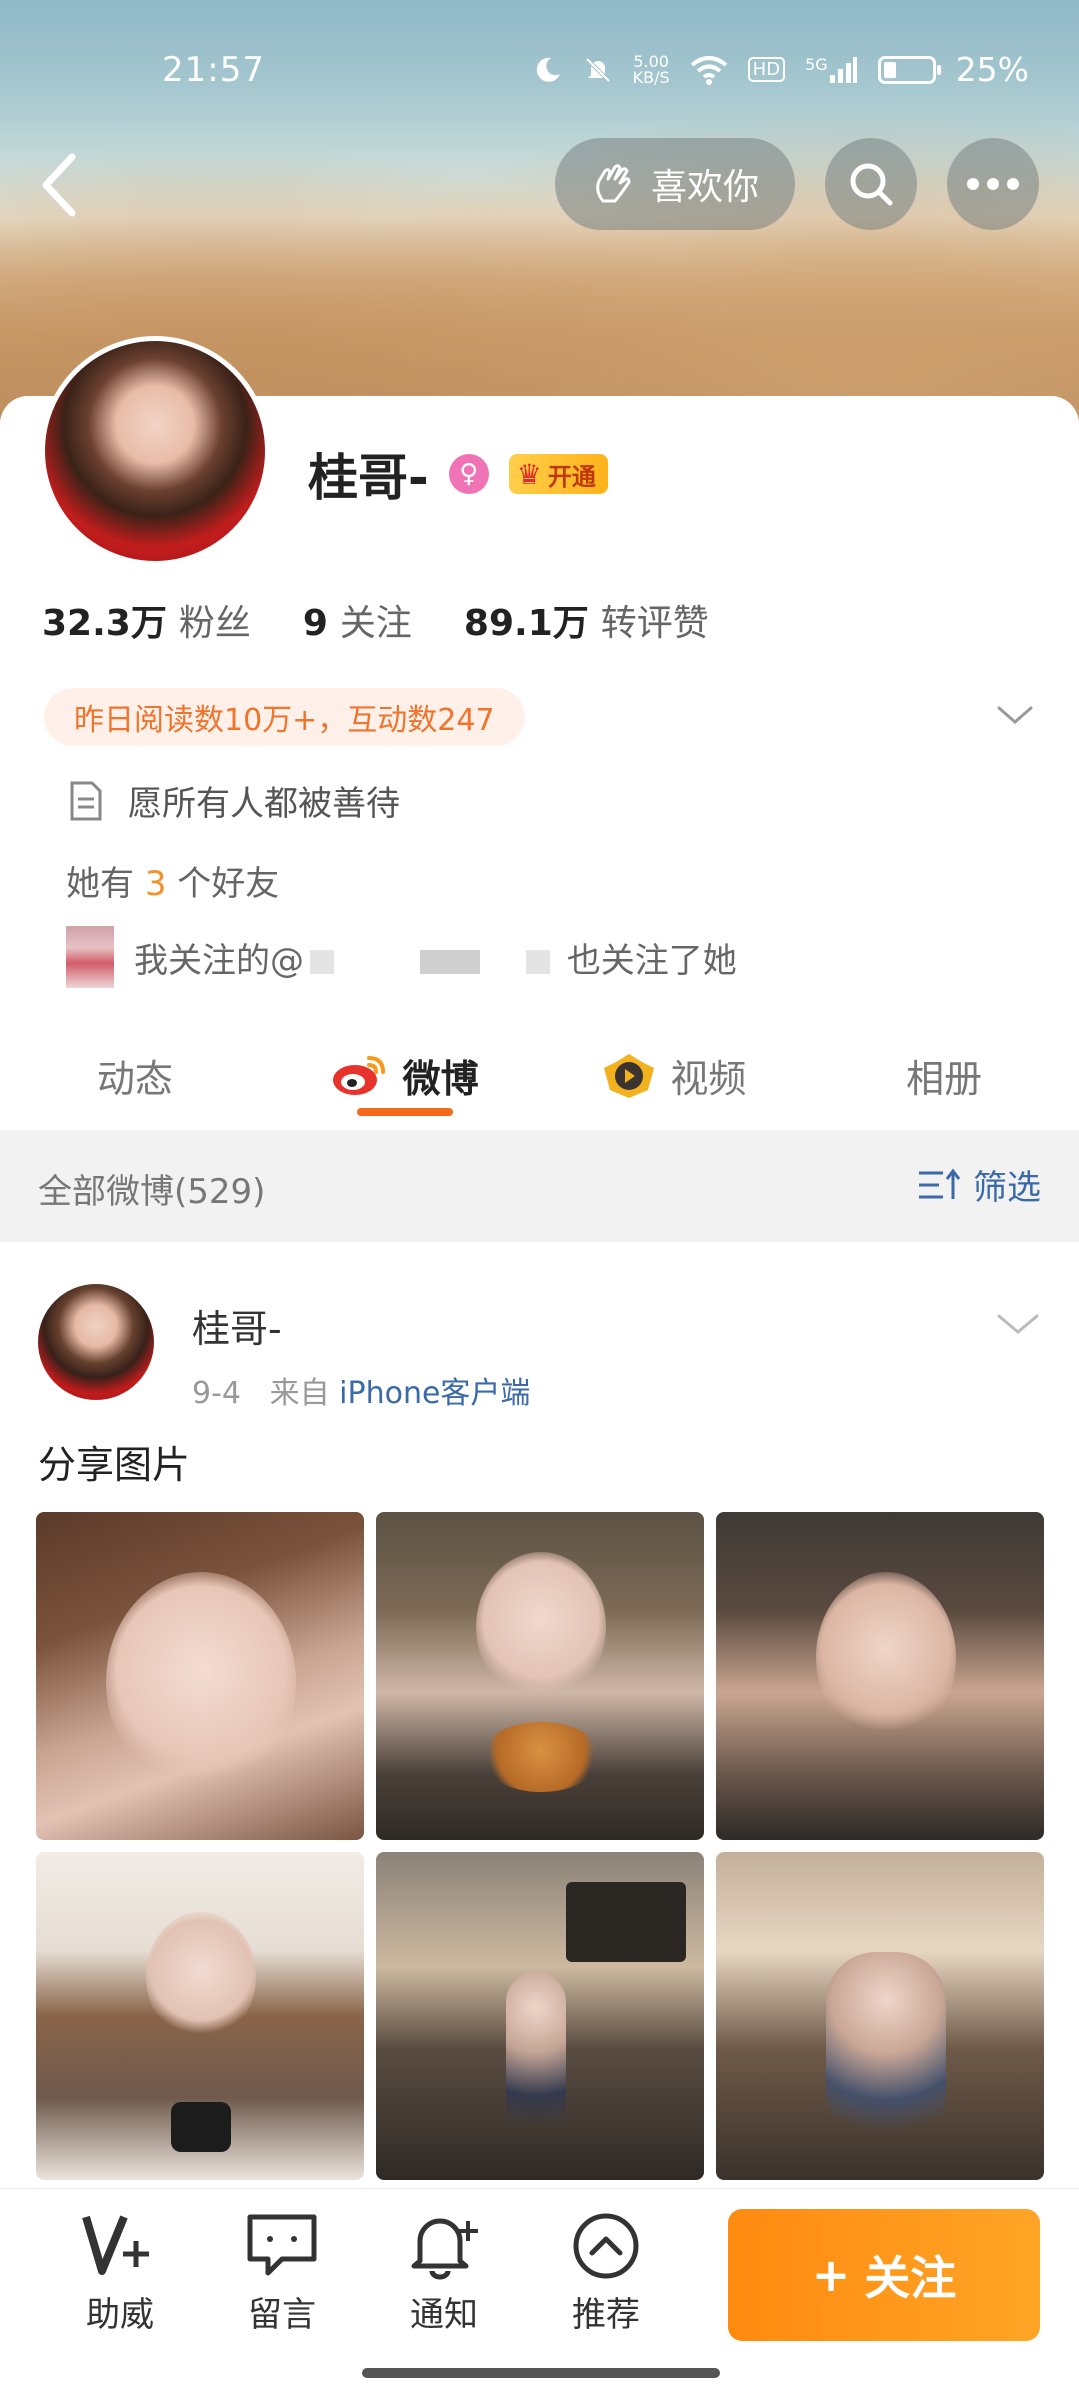 Image resolution: width=1079 pixels, height=2401 pixels. I want to click on tab-weibo: 微博, so click(405, 1075).